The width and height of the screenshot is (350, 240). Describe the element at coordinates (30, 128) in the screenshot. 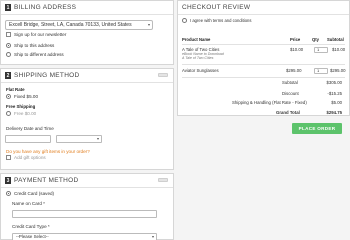

I see `delivery-label: Delivery Date and Time` at that location.